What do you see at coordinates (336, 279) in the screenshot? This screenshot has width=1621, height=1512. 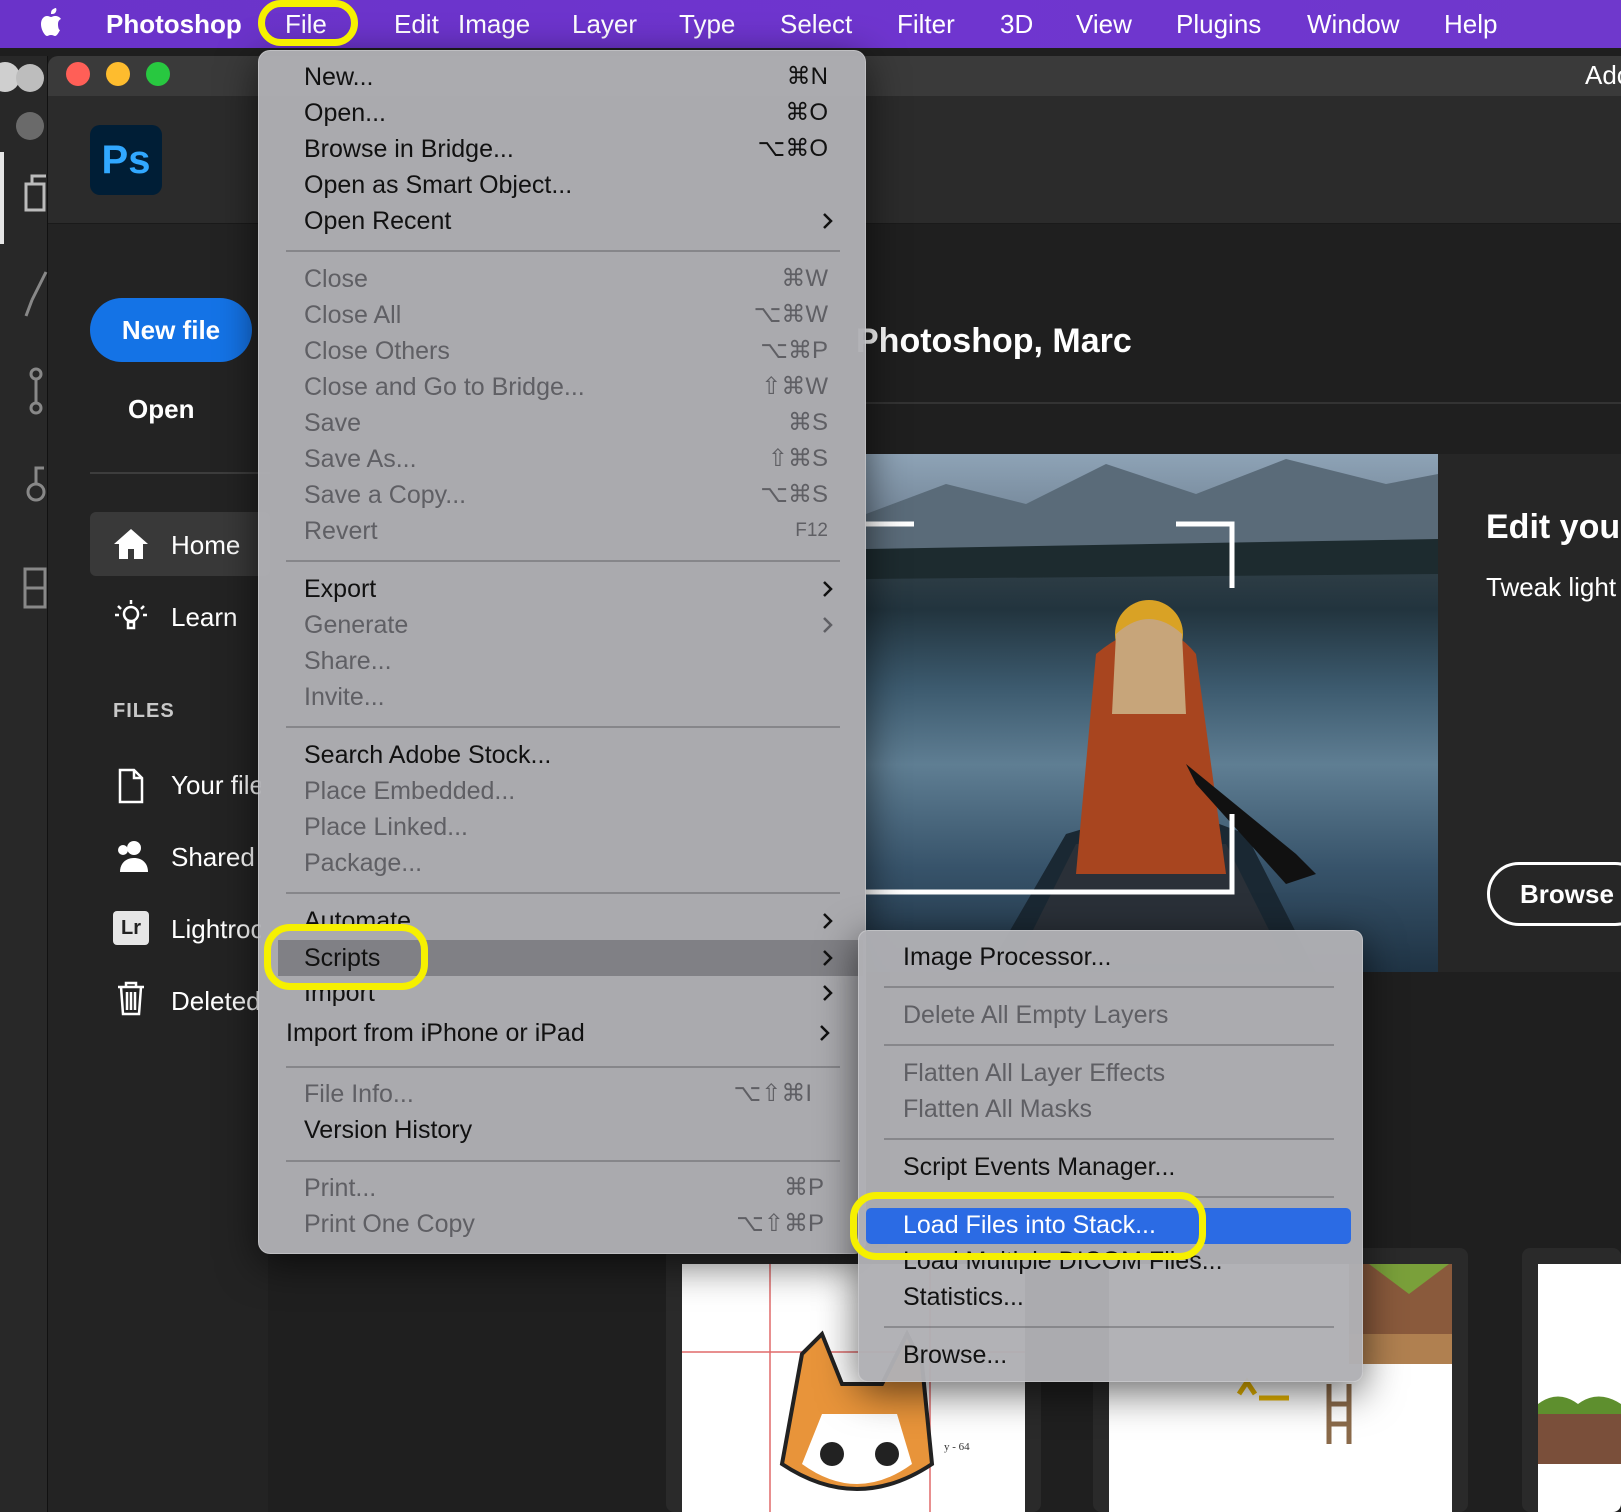 I see `menu-item-close: Close` at bounding box center [336, 279].